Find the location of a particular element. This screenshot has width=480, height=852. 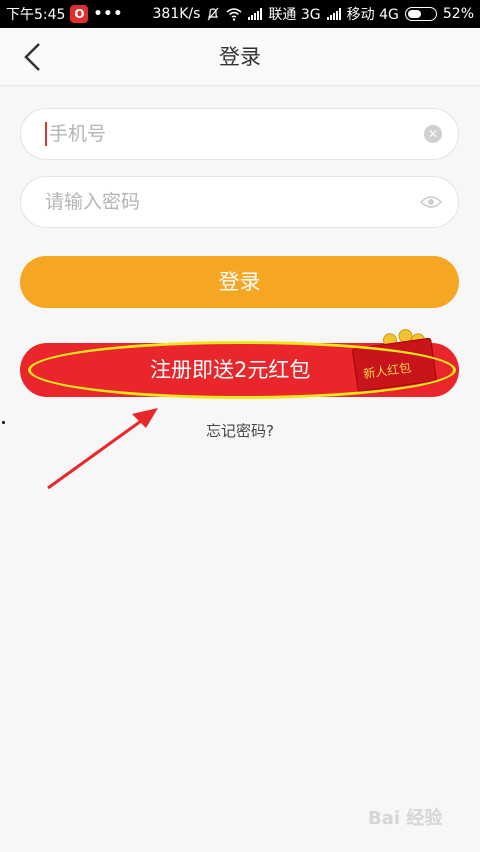

app-notification-icon: O is located at coordinates (79, 14).